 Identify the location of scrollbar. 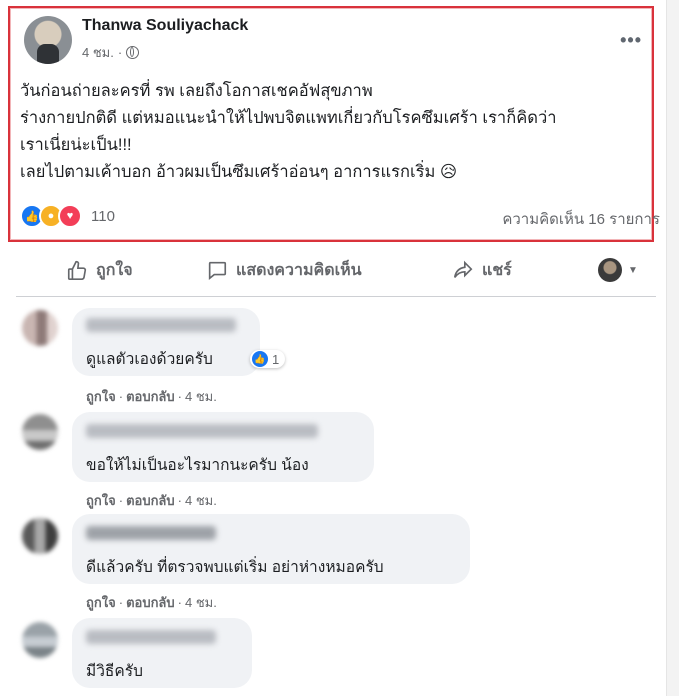
(672, 348).